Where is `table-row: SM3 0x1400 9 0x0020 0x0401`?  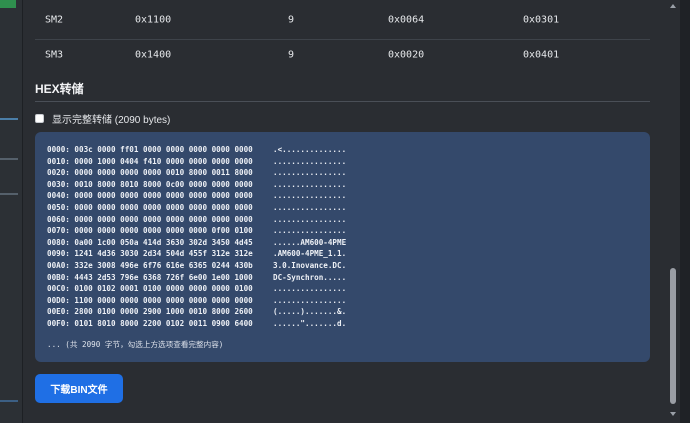 table-row: SM3 0x1400 9 0x0020 0x0401 is located at coordinates (342, 54).